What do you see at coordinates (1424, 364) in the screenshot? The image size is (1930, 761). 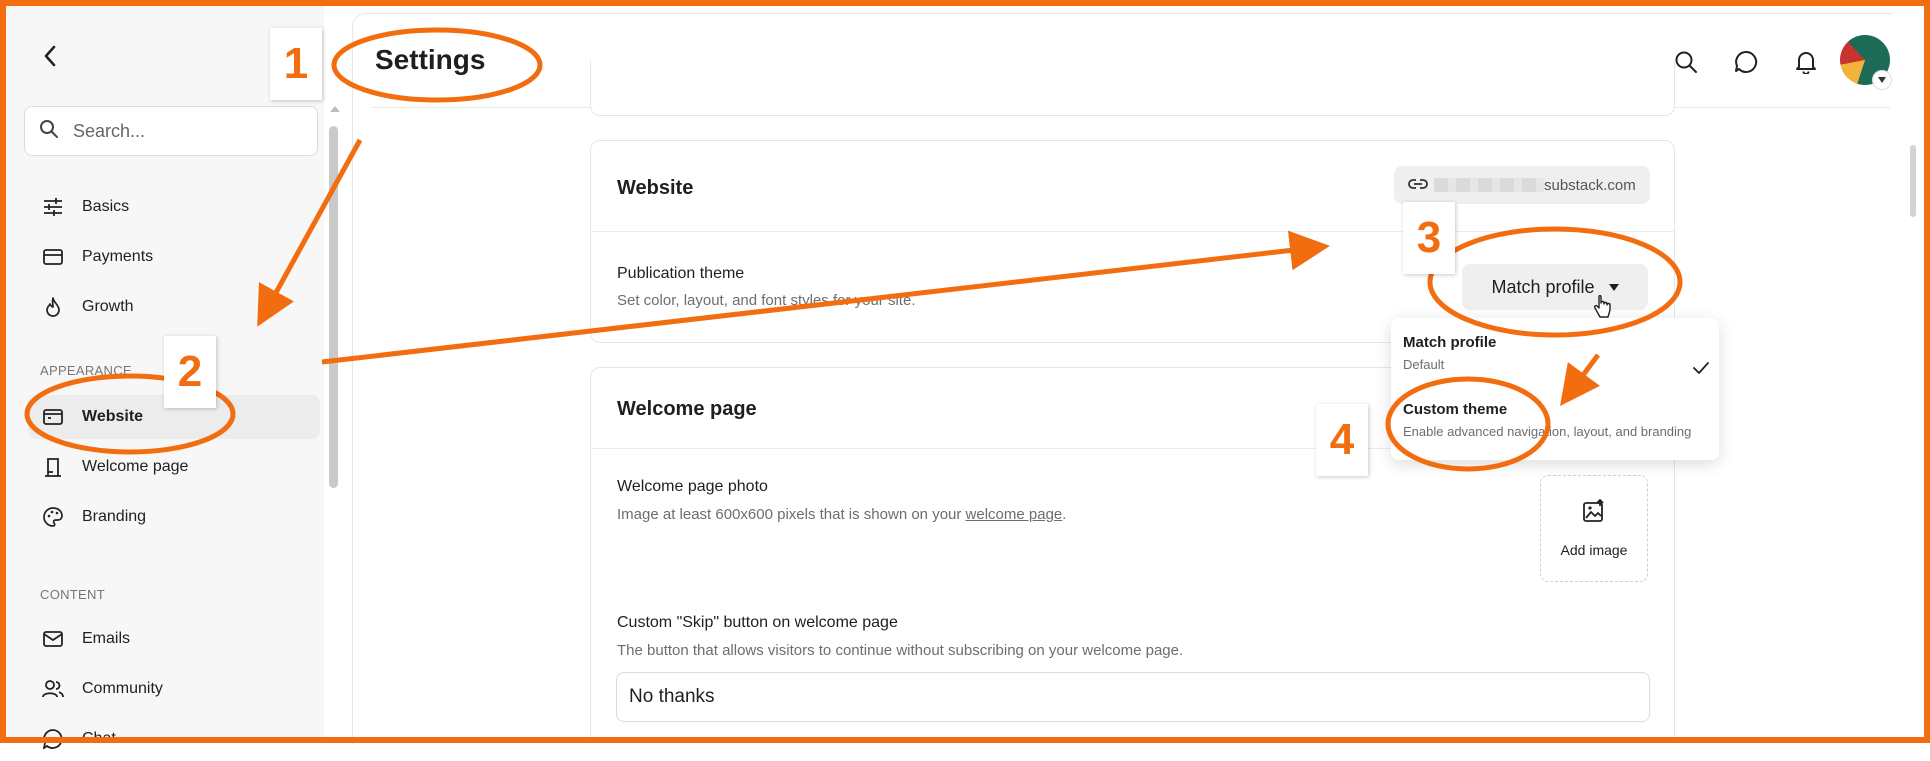 I see `option-subtitle: Default` at bounding box center [1424, 364].